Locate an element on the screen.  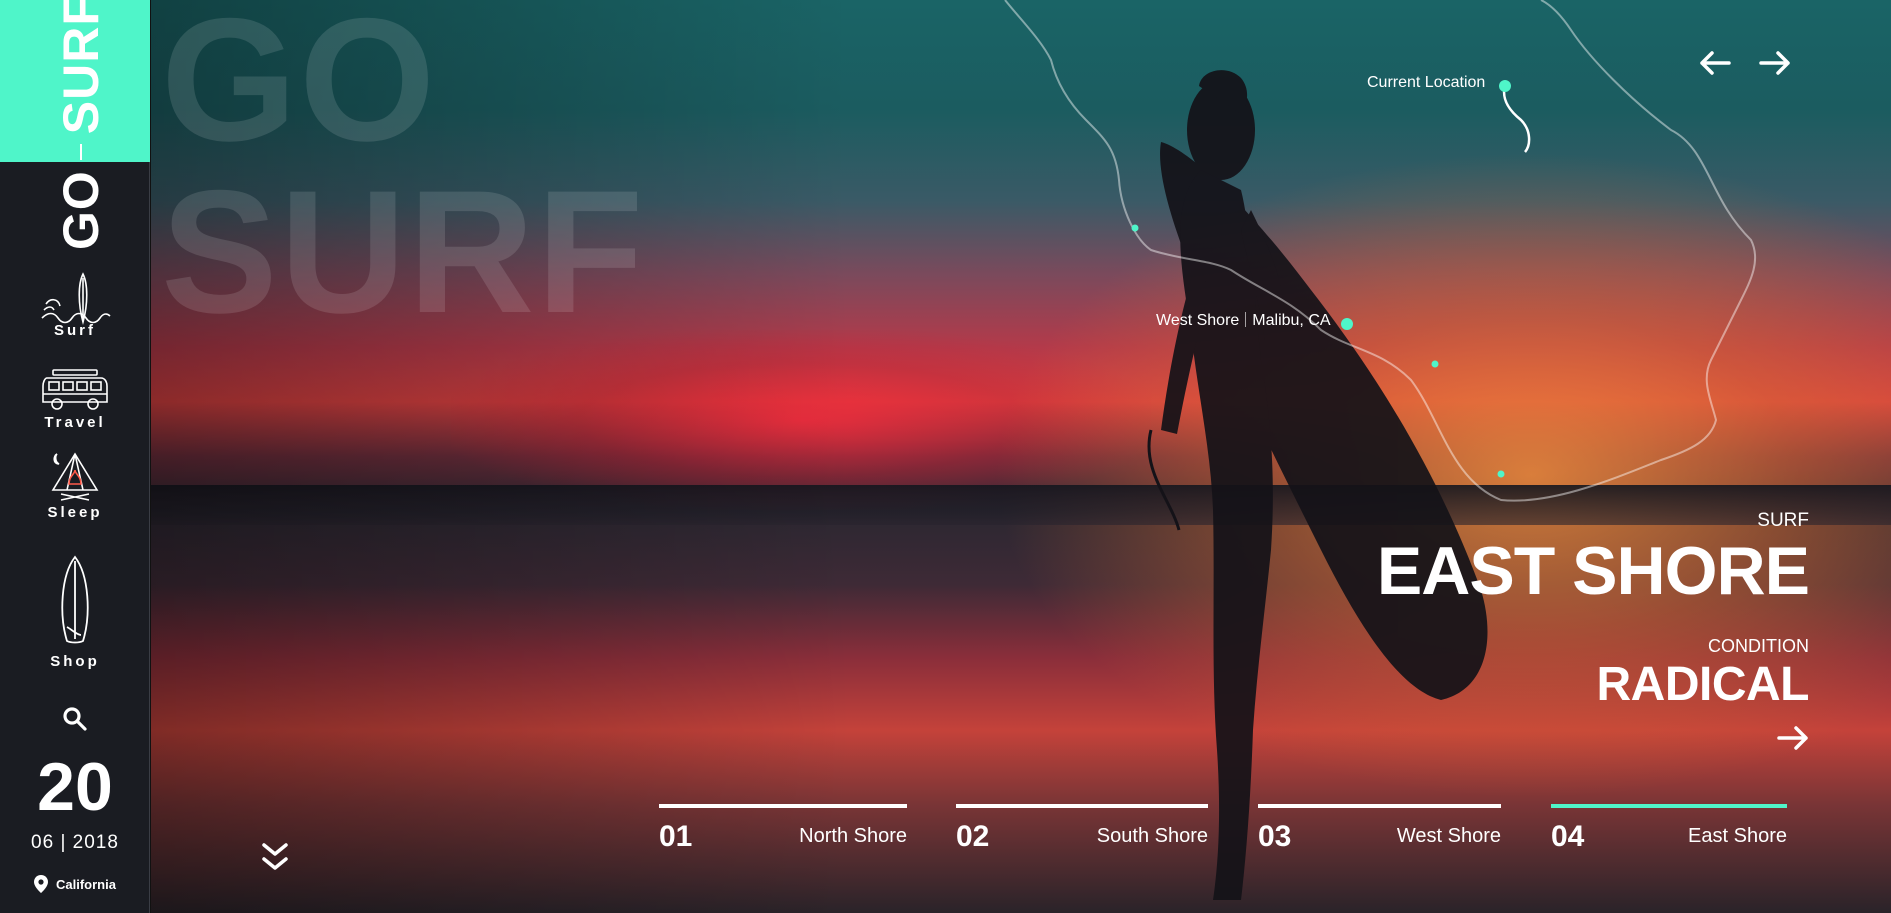
logo-word-surf: SURF is located at coordinates (81, 67).